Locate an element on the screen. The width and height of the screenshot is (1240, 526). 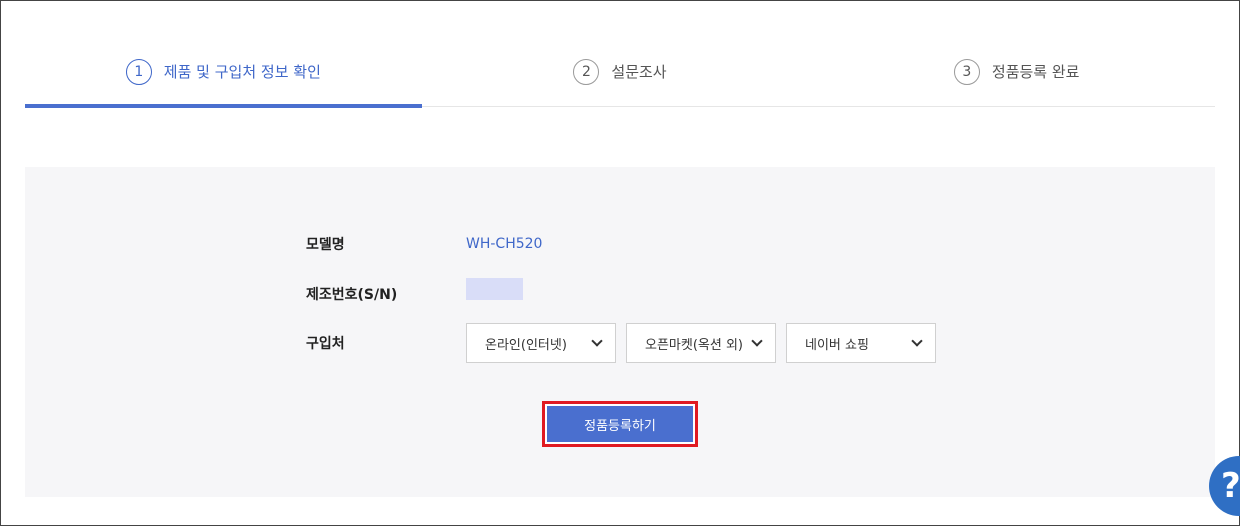
purchase-label: 구입처 is located at coordinates (325, 344).